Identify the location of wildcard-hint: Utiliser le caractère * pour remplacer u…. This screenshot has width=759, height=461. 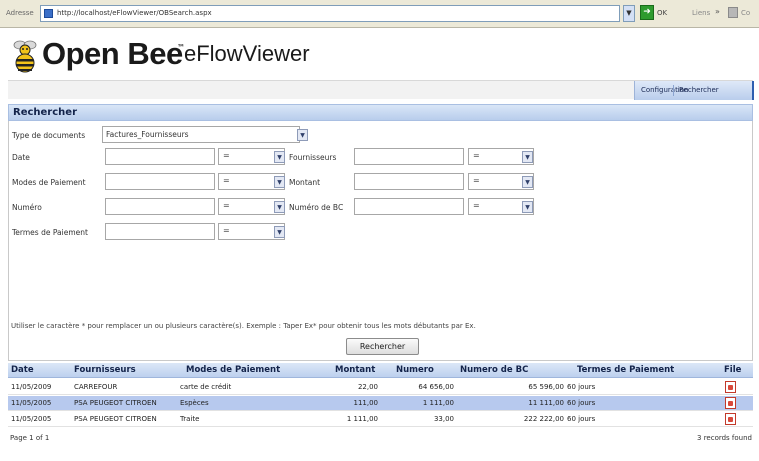
(243, 326).